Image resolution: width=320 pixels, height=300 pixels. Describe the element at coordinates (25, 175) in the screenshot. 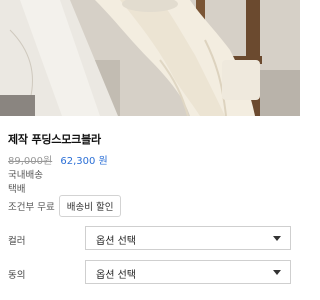

I see `shipping-region: 국내배송` at that location.